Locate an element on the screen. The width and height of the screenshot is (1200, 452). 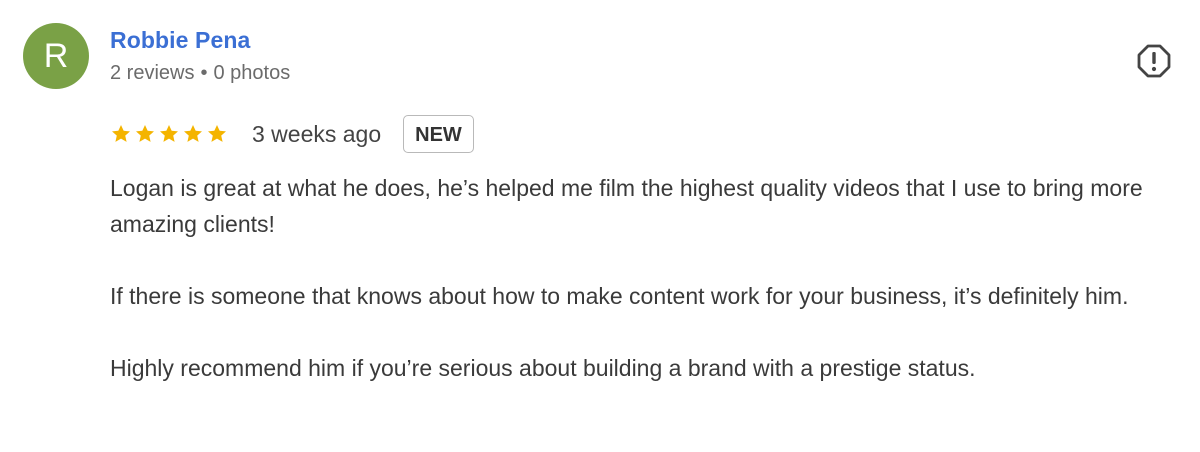
author-name: Robbie Pena is located at coordinates (180, 40).